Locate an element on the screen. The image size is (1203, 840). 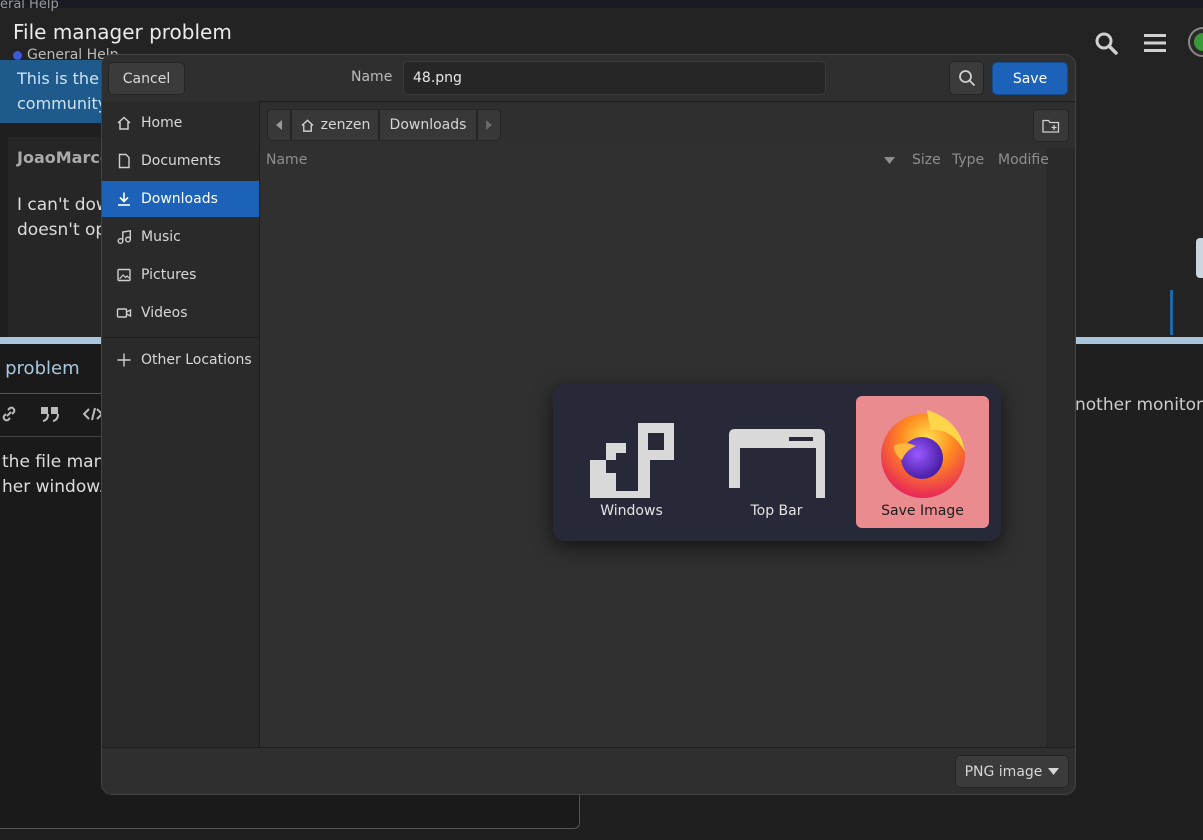
sidebar-item-label: Other Locations is located at coordinates (196, 360).